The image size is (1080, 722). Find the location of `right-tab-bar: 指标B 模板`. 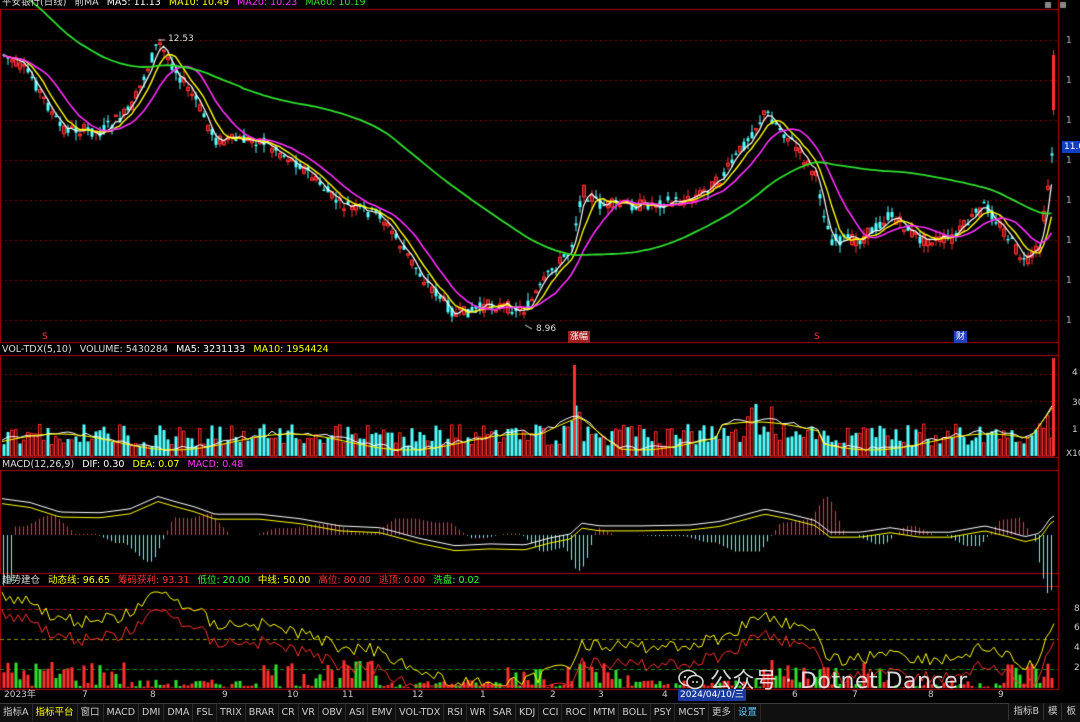

right-tab-bar: 指标B 模板 is located at coordinates (1044, 712).